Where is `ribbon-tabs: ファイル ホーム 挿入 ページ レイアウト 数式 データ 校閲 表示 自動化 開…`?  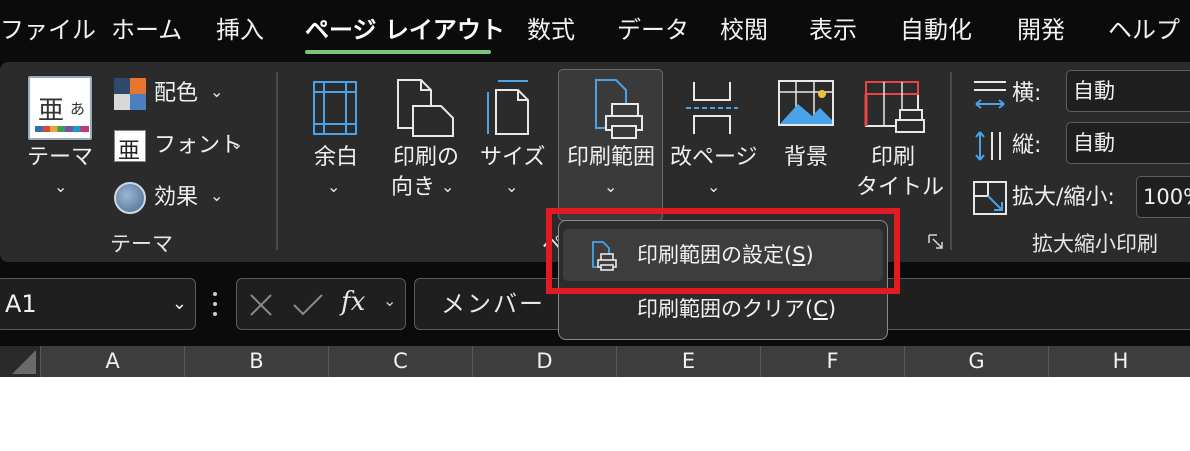
ribbon-tabs: ファイル ホーム 挿入 ページ レイアウト 数式 データ 校閲 表示 自動化 開… is located at coordinates (595, 31).